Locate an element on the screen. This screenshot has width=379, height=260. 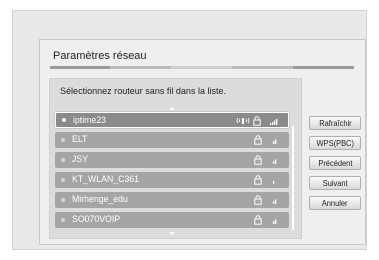
router-row: SO070VOIP is located at coordinates (172, 220).